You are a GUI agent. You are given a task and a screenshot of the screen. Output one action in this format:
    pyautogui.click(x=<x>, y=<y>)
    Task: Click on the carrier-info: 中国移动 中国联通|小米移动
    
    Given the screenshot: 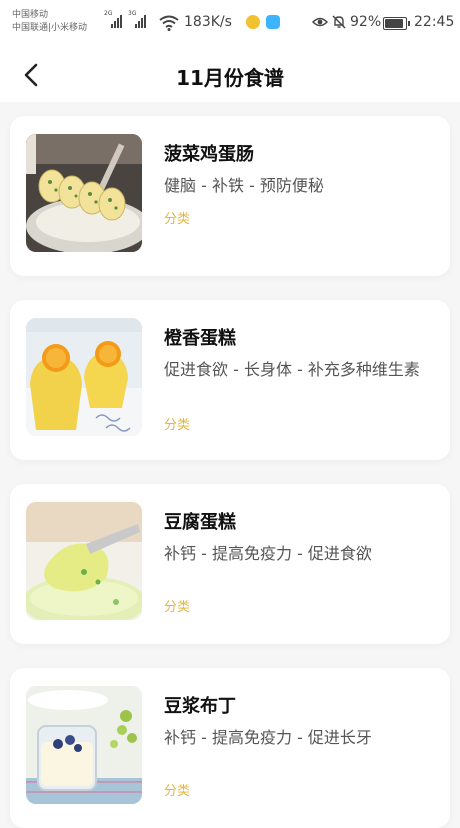 What is the action you would take?
    pyautogui.click(x=49, y=22)
    